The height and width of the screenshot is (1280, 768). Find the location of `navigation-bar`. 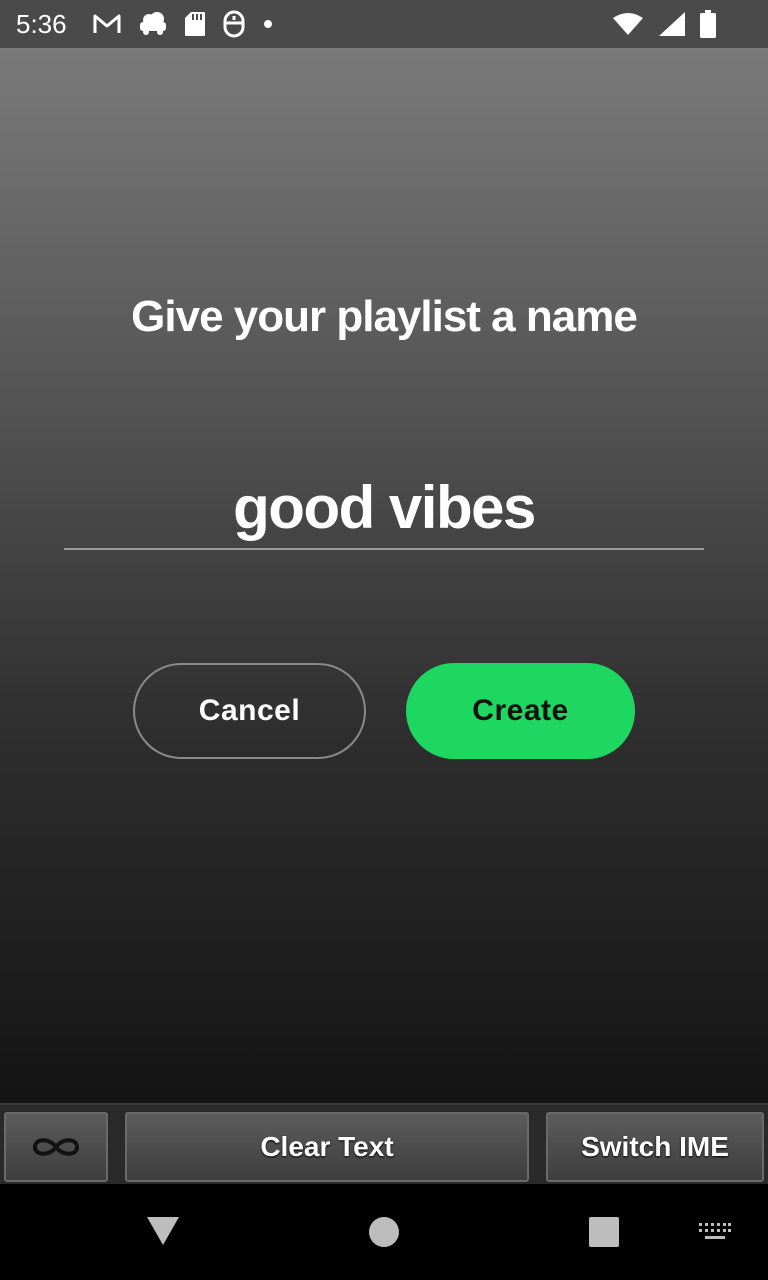

navigation-bar is located at coordinates (384, 1232).